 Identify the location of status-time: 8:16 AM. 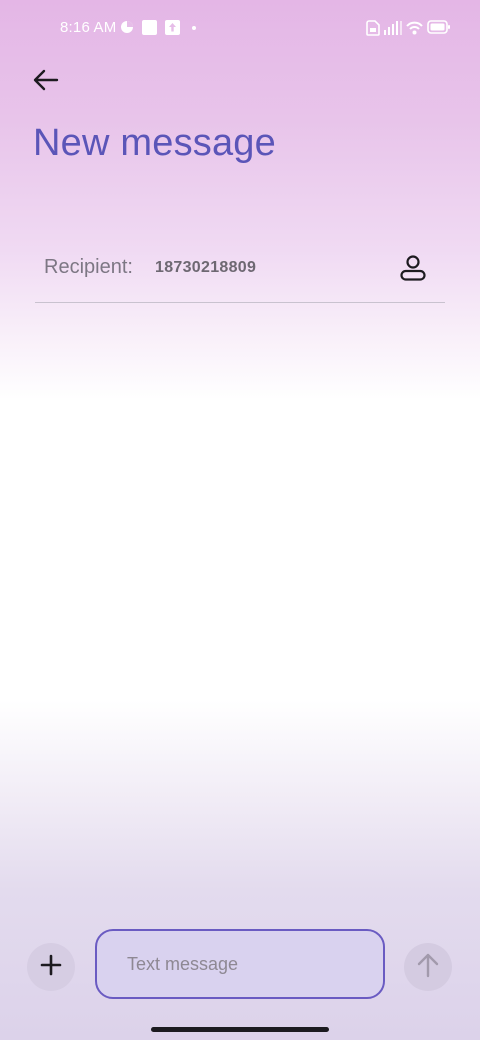
(88, 27).